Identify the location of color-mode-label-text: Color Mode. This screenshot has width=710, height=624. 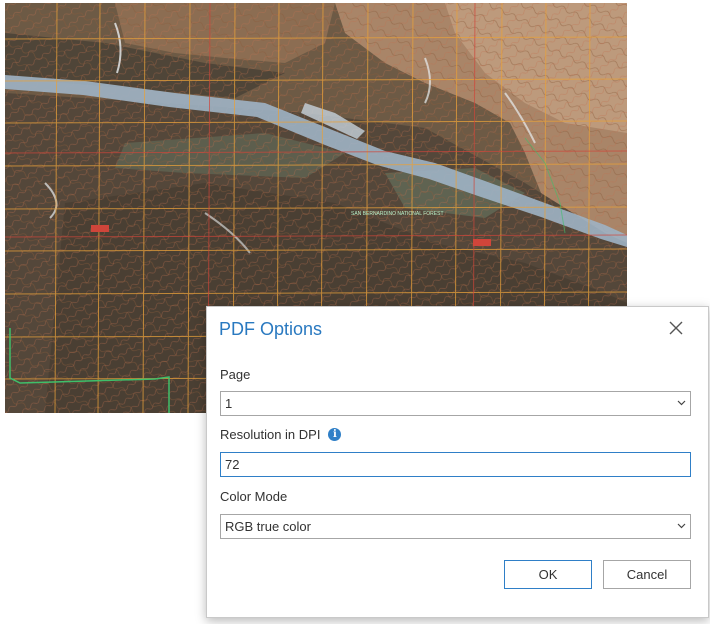
(254, 496).